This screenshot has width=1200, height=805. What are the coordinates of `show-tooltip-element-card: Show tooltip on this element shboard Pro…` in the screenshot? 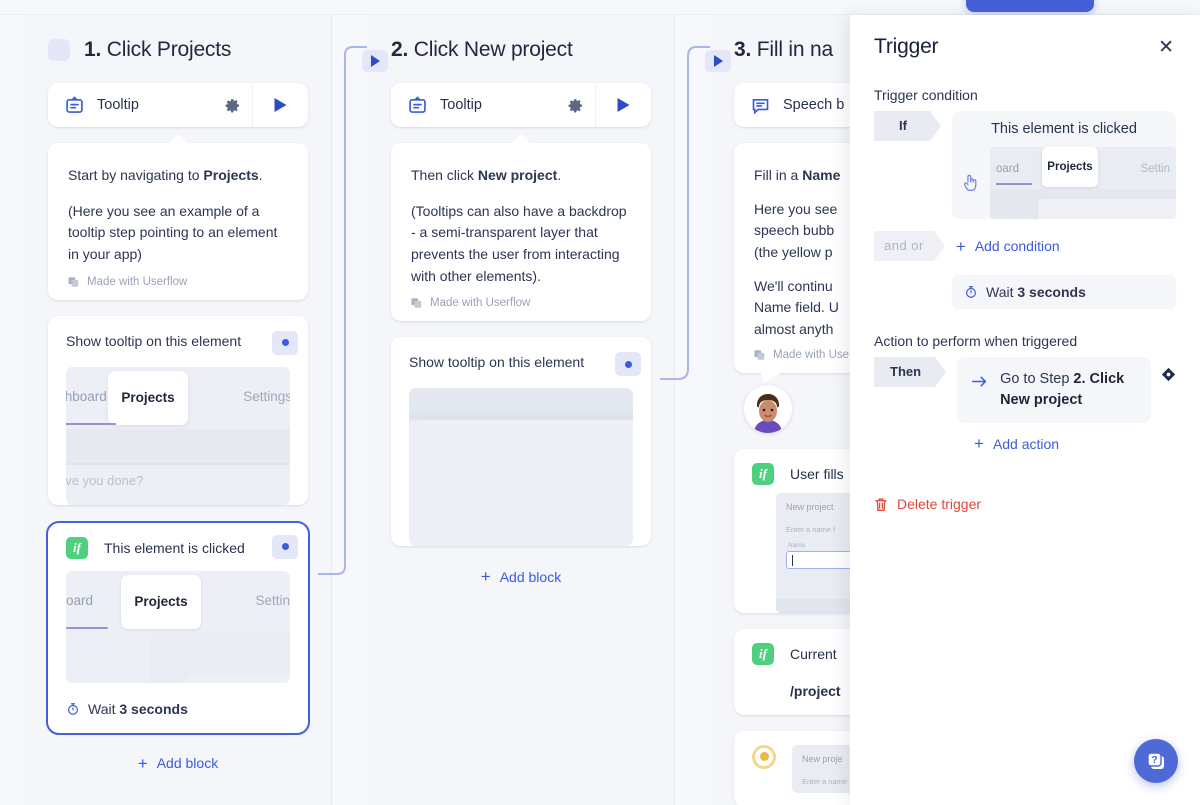 It's located at (178, 410).